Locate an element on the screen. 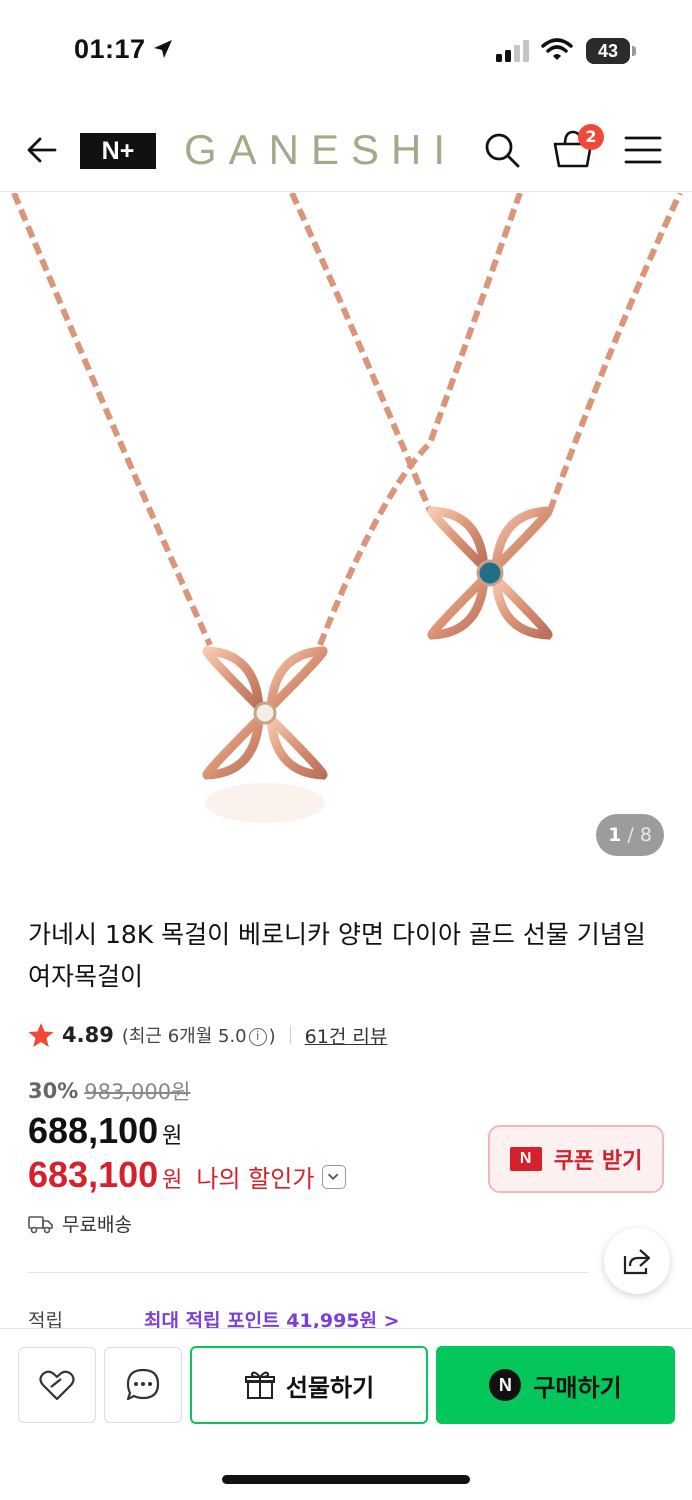 This screenshot has width=692, height=1500. coupon-button-label: 쿠폰 받기 is located at coordinates (598, 1161).